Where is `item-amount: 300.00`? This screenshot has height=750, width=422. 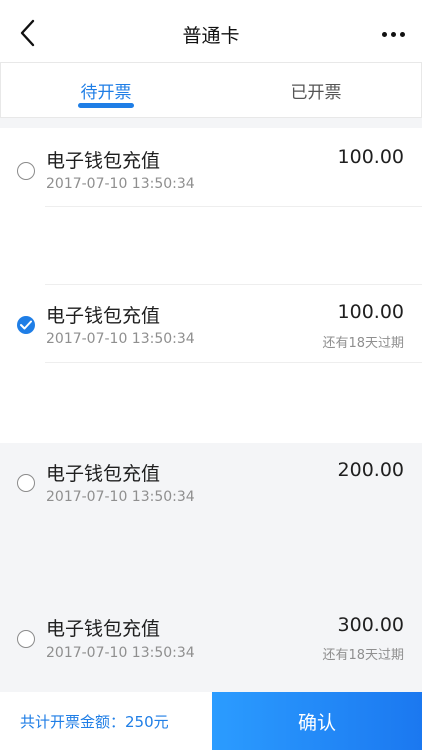
item-amount: 300.00 is located at coordinates (370, 625).